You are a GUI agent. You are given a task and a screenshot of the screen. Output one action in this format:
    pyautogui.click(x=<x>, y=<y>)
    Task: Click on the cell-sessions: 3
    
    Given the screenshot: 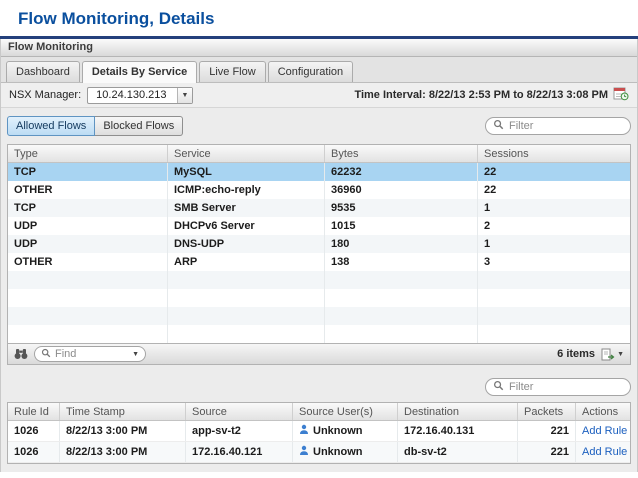 What is the action you would take?
    pyautogui.click(x=487, y=262)
    